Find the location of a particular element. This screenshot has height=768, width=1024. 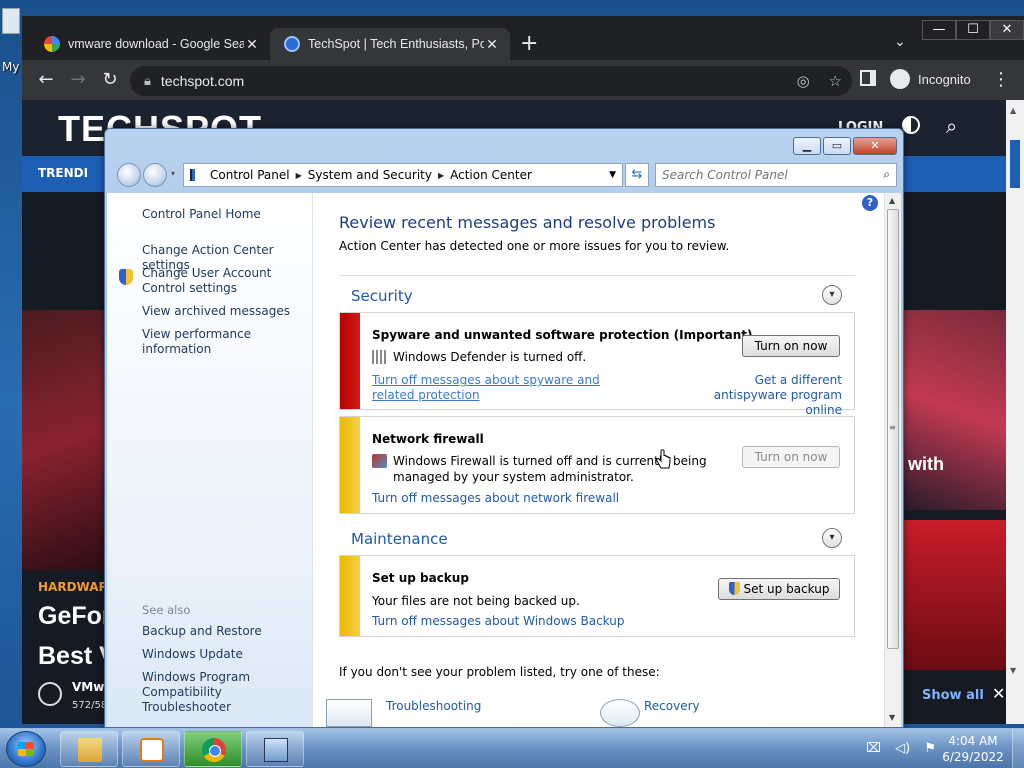

turn-on-defender-button: Turn on now is located at coordinates (791, 346).